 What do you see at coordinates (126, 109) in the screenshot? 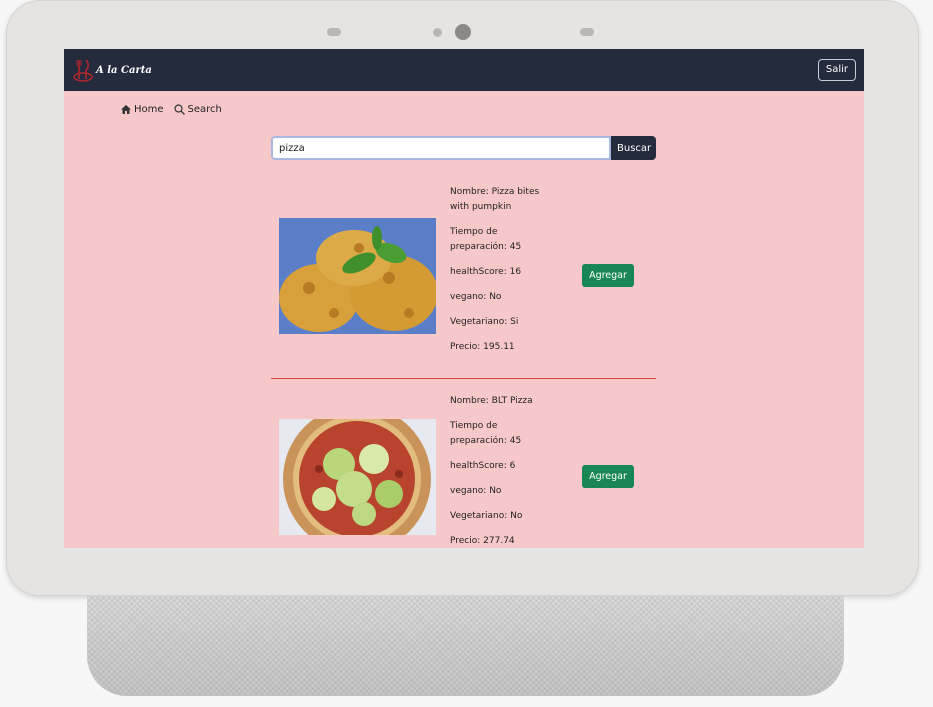
I see `home-icon` at bounding box center [126, 109].